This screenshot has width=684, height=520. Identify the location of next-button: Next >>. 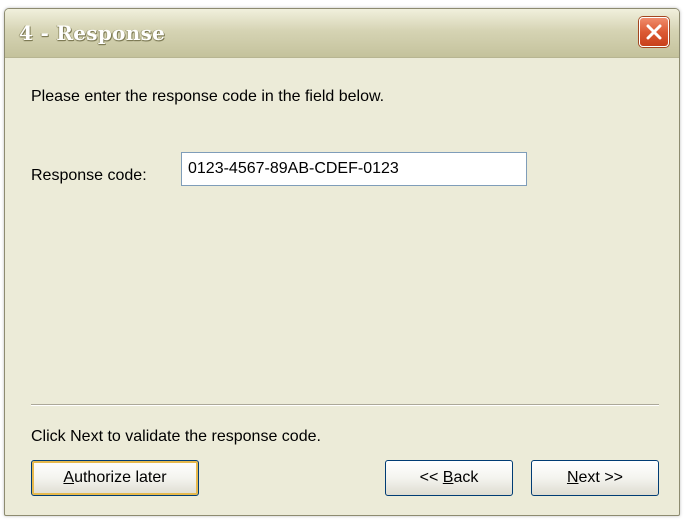
(595, 478).